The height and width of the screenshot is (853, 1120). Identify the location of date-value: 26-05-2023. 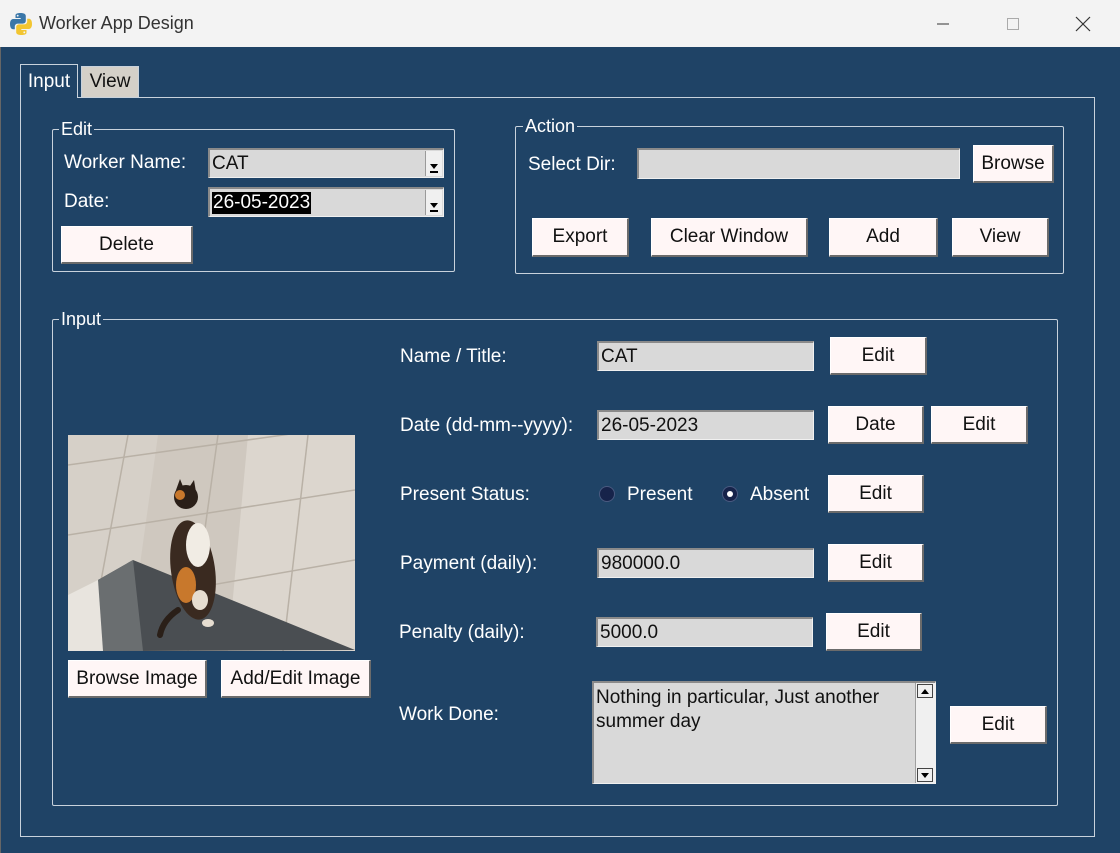
(262, 202).